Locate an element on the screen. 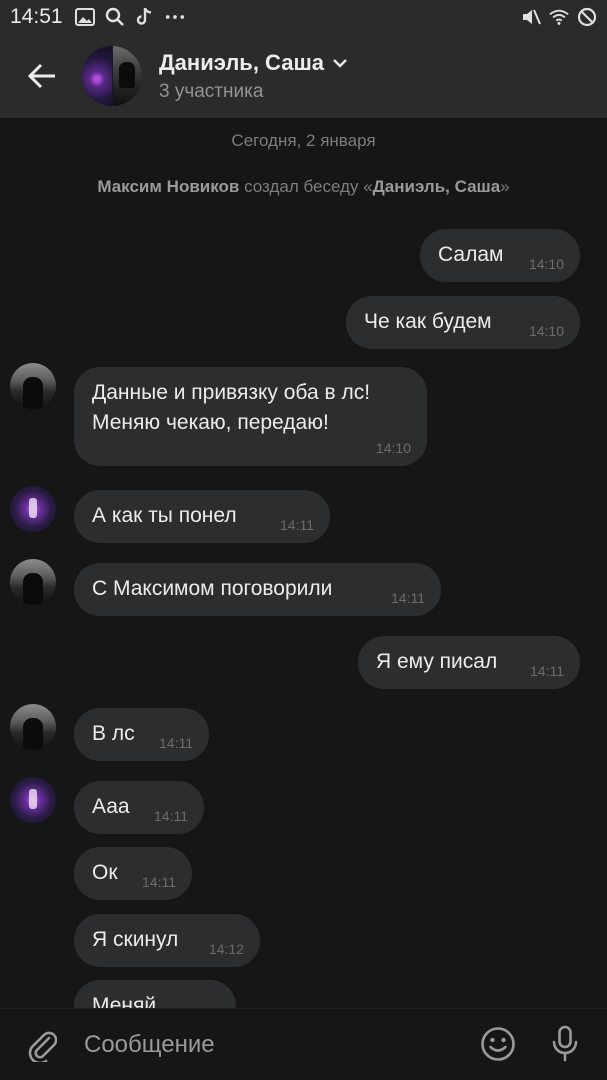 The image size is (607, 1080). message-text: Ааа is located at coordinates (111, 806).